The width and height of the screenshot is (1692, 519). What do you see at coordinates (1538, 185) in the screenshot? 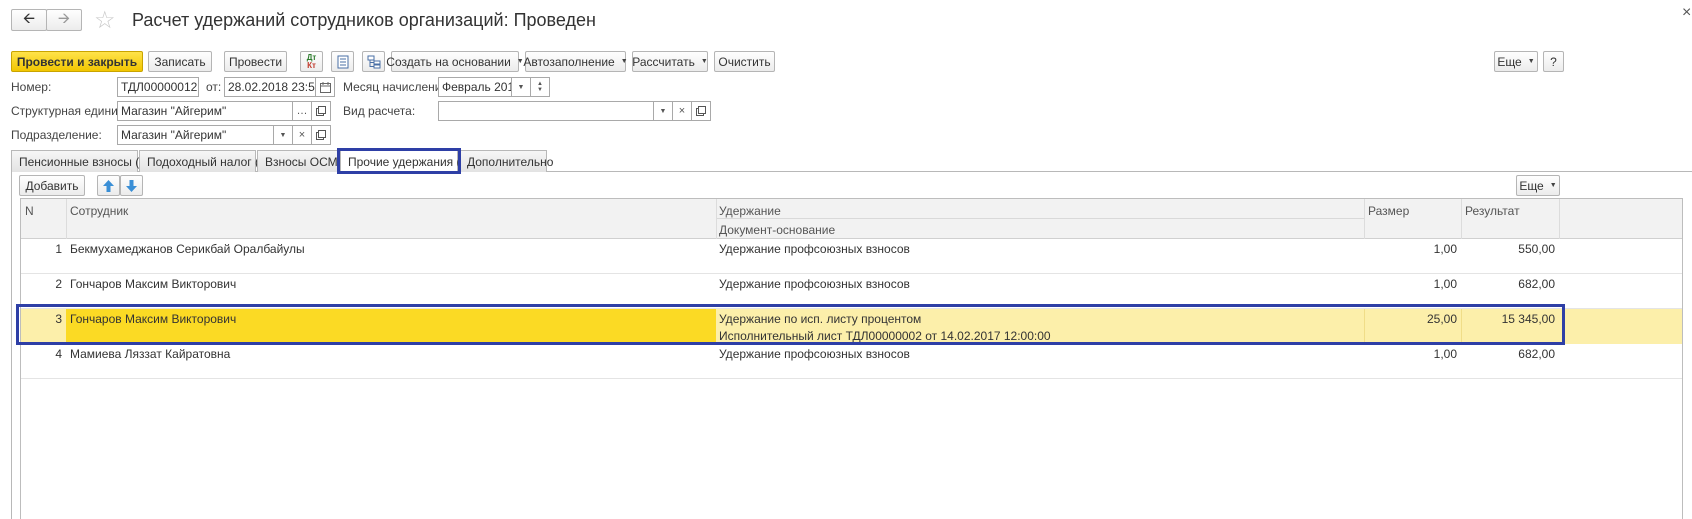
I see `table-more-button: Еще ▼` at bounding box center [1538, 185].